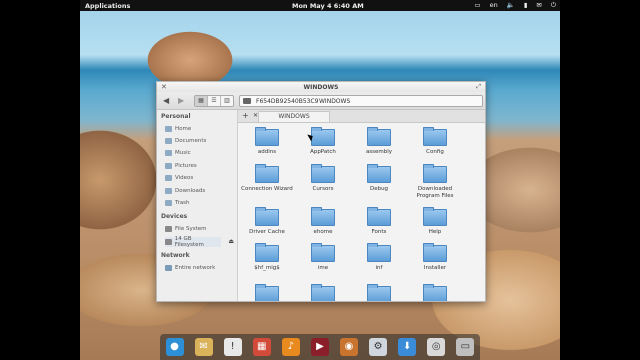  I want to click on documents-icon, so click(168, 141).